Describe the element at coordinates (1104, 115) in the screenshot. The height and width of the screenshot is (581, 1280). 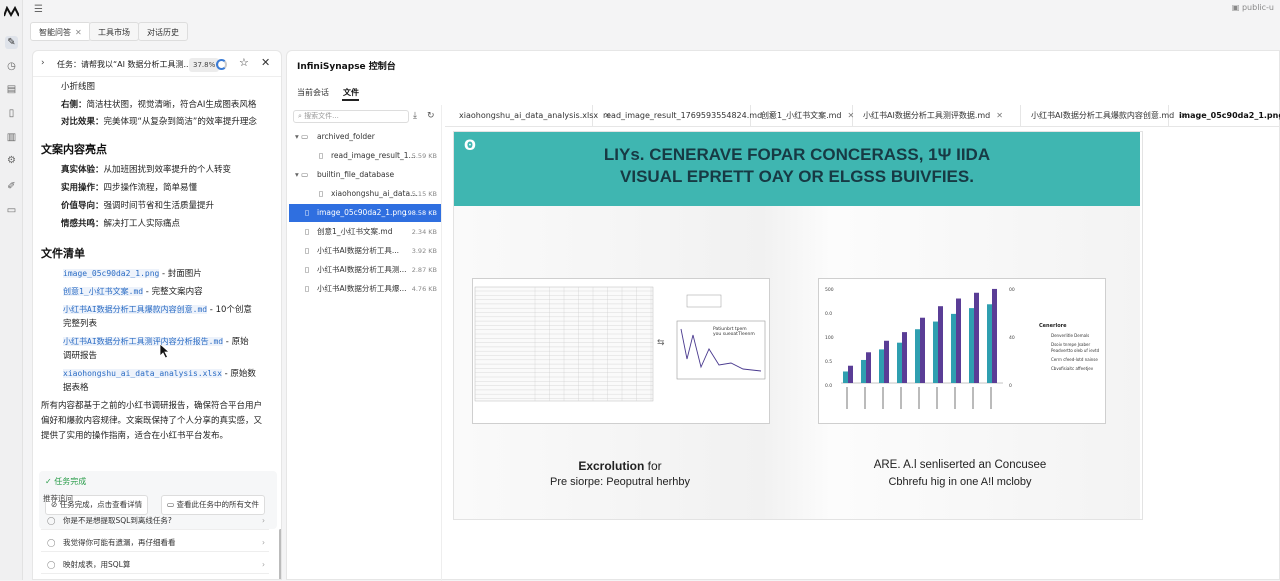
I see `file-tab: 小红书AI数据分析工具爆款内容创意.md ✕` at that location.